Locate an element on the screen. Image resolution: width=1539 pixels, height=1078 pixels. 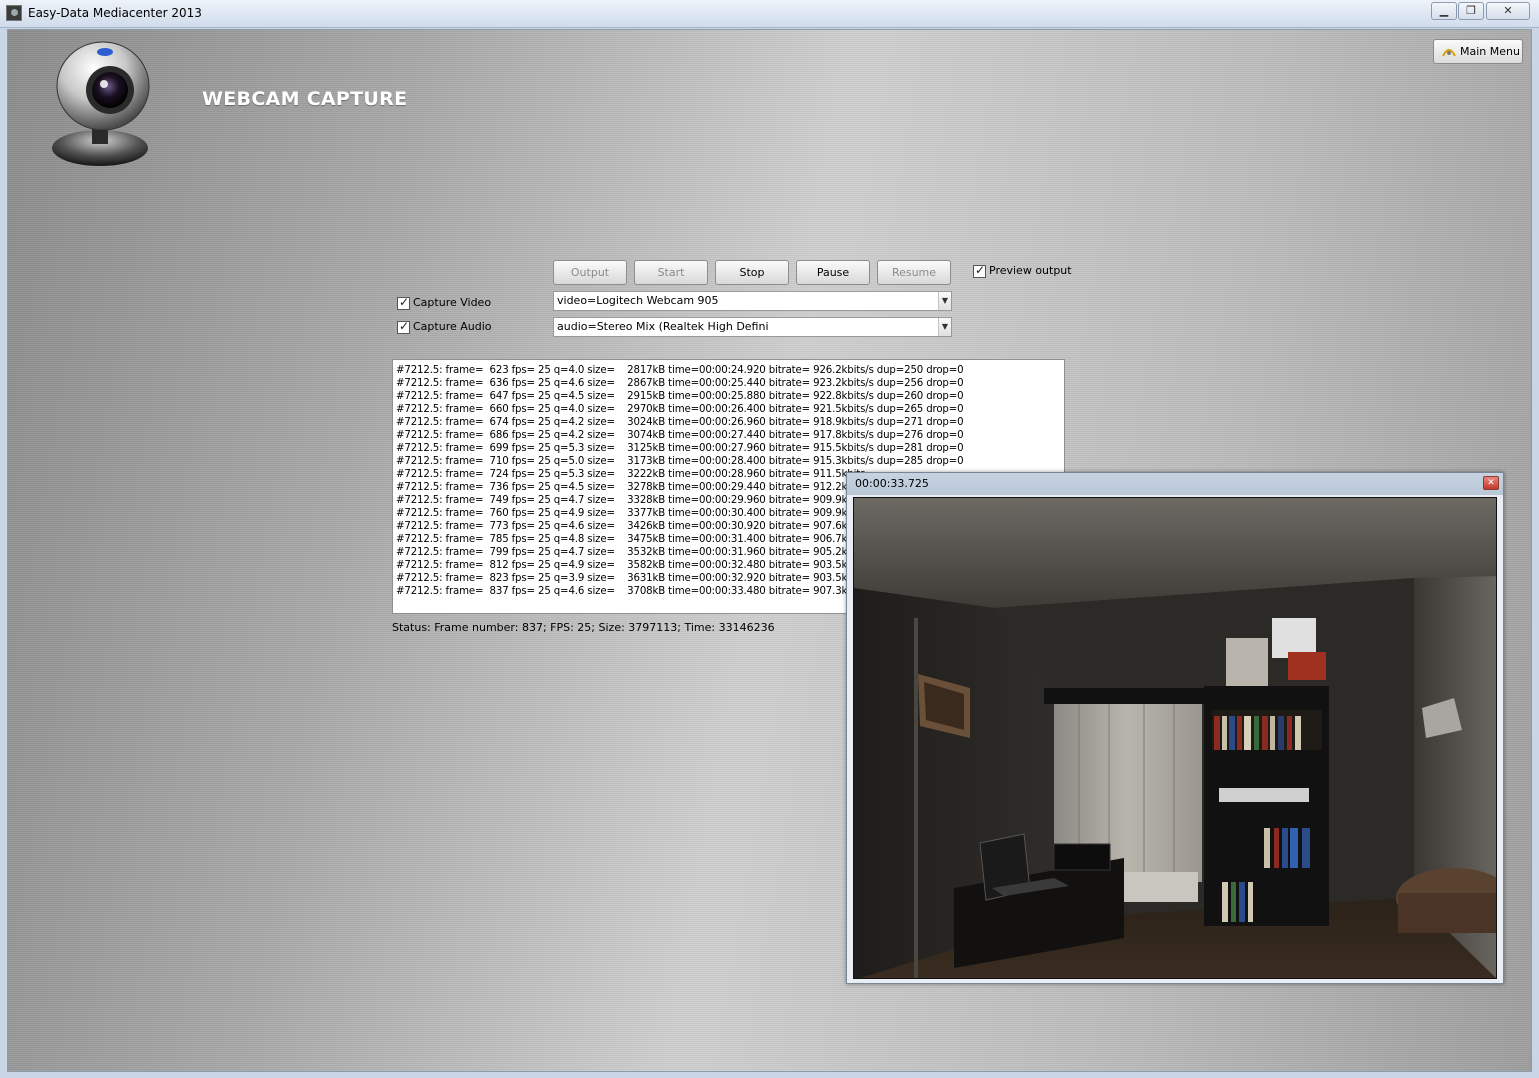
capture-video-label: Capture Video is located at coordinates (452, 302).